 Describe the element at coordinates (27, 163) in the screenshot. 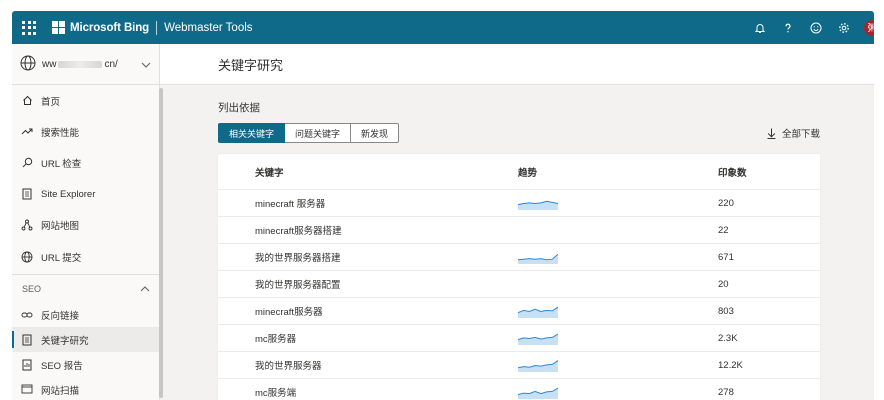

I see `search-icon` at that location.